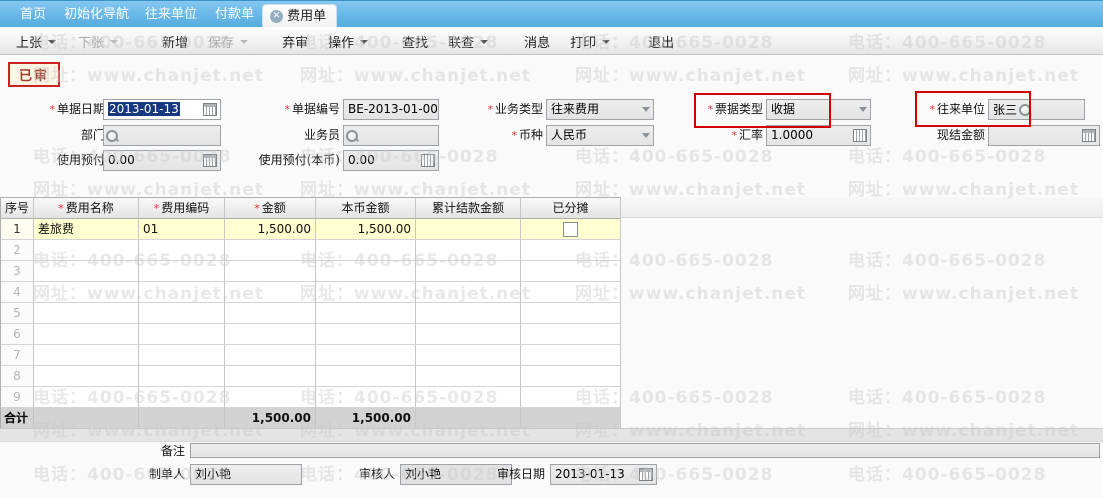  Describe the element at coordinates (171, 15) in the screenshot. I see `tab-partners: 往来单位` at that location.